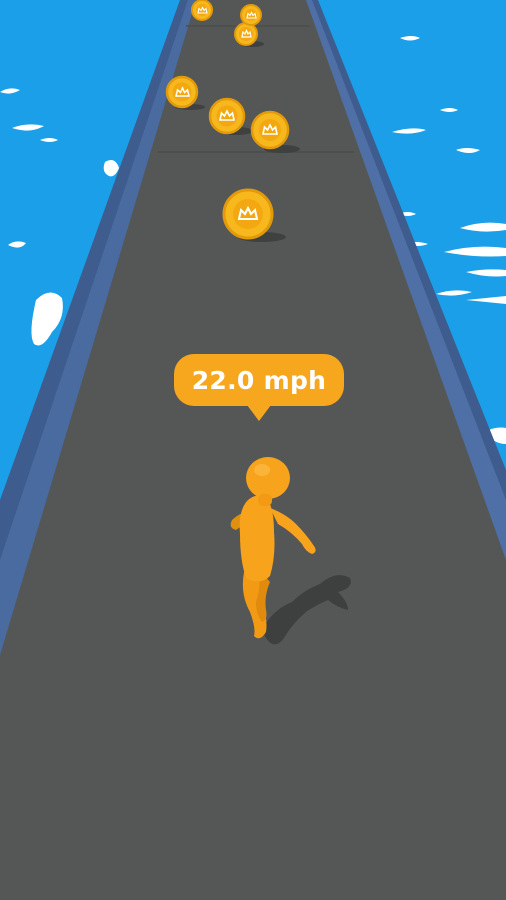  What do you see at coordinates (259, 380) in the screenshot?
I see `speed-label: 22.0 mph` at bounding box center [259, 380].